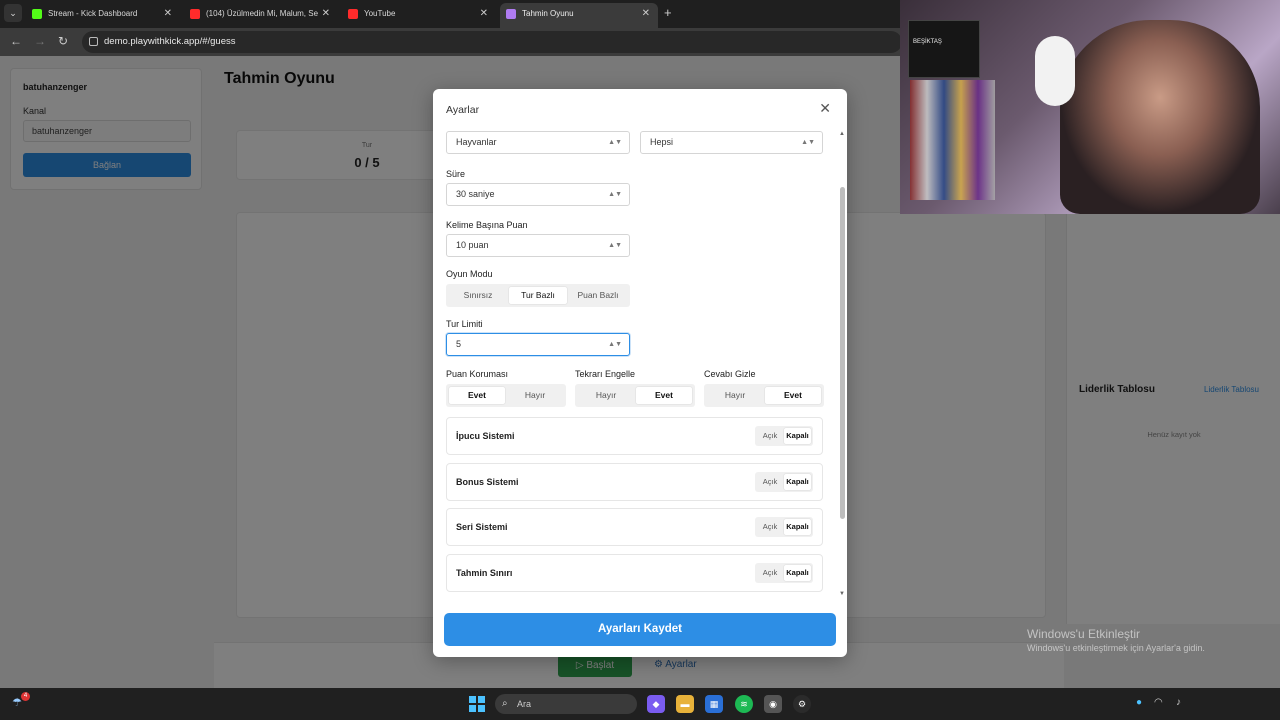 The width and height of the screenshot is (1280, 720). What do you see at coordinates (469, 274) in the screenshot?
I see `mode-label: Oyun Modu` at bounding box center [469, 274].